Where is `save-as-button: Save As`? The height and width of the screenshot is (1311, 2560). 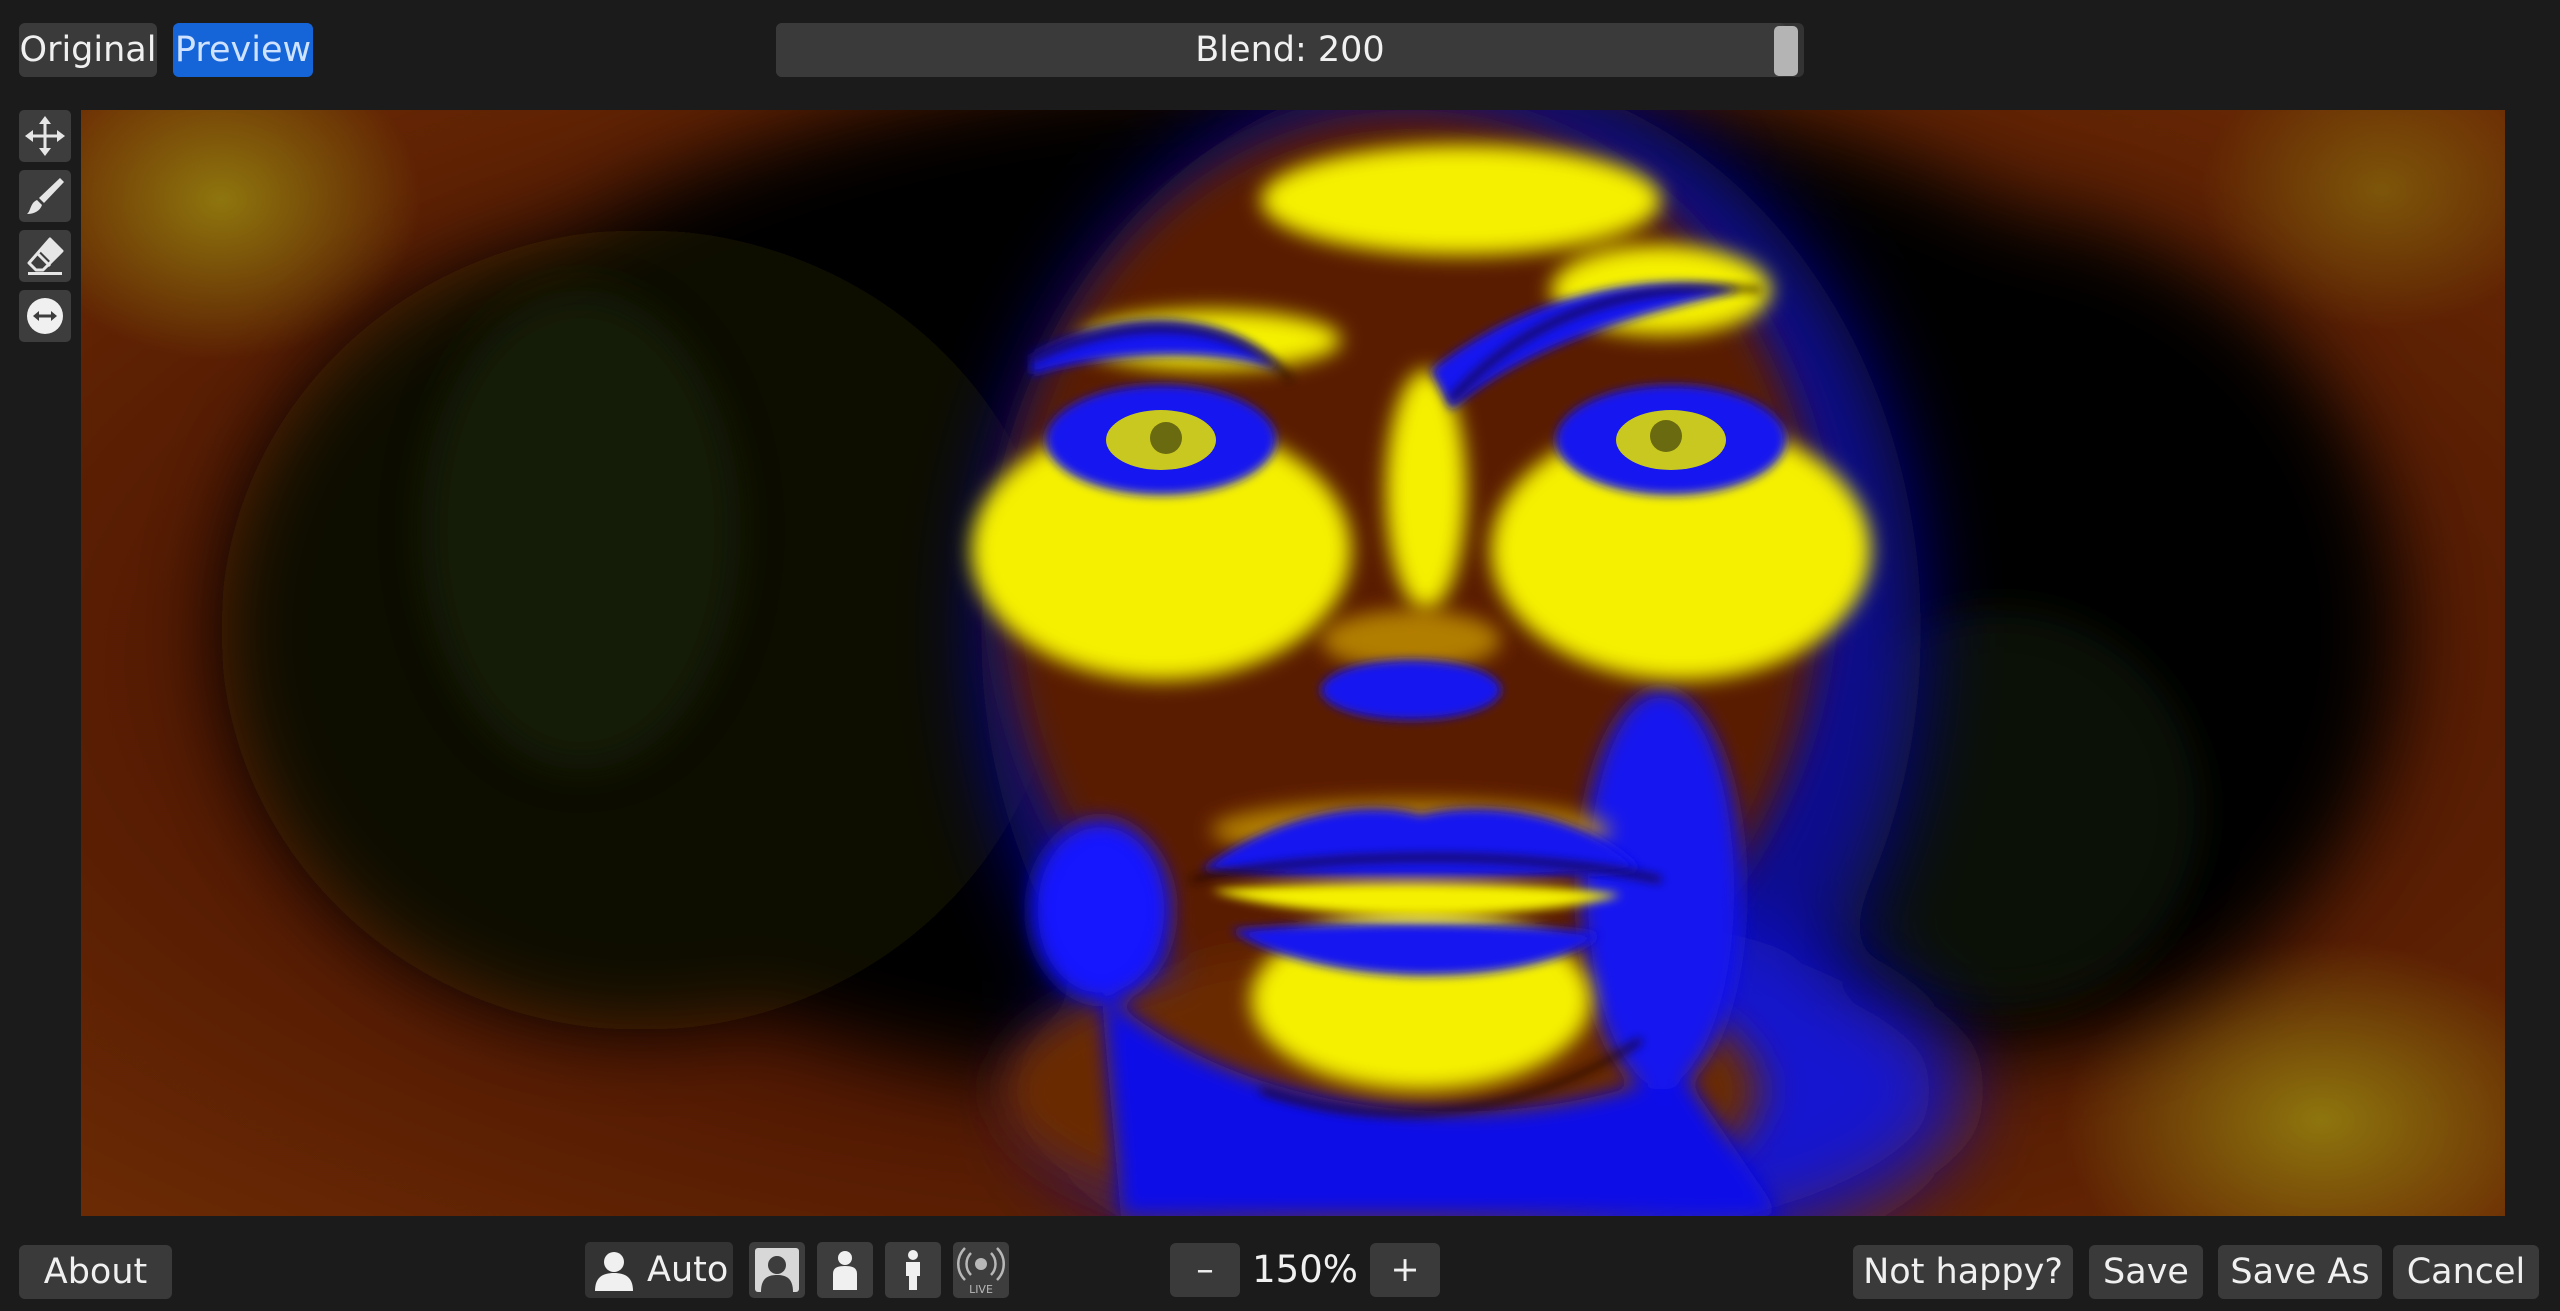 save-as-button: Save As is located at coordinates (2300, 1272).